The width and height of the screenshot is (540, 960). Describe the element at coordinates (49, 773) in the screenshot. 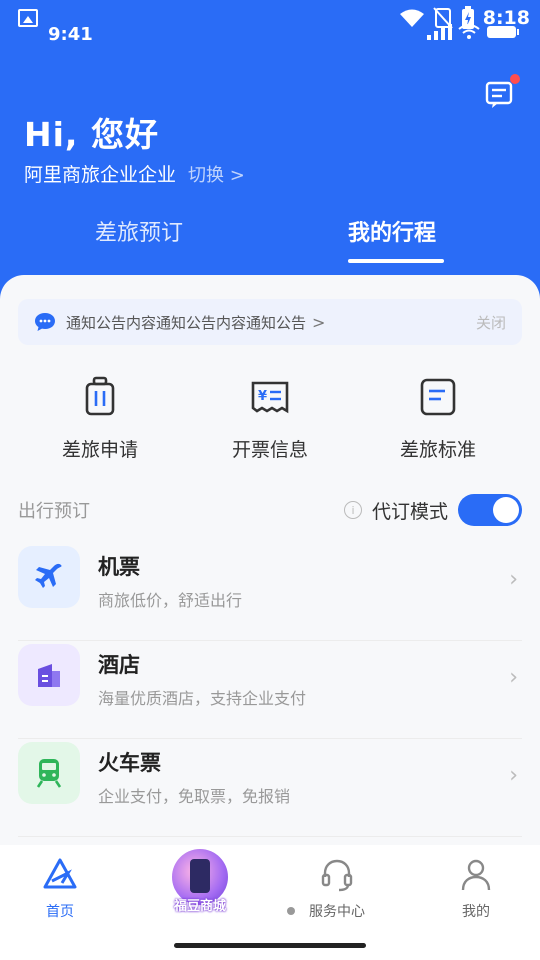

I see `train-icon` at that location.